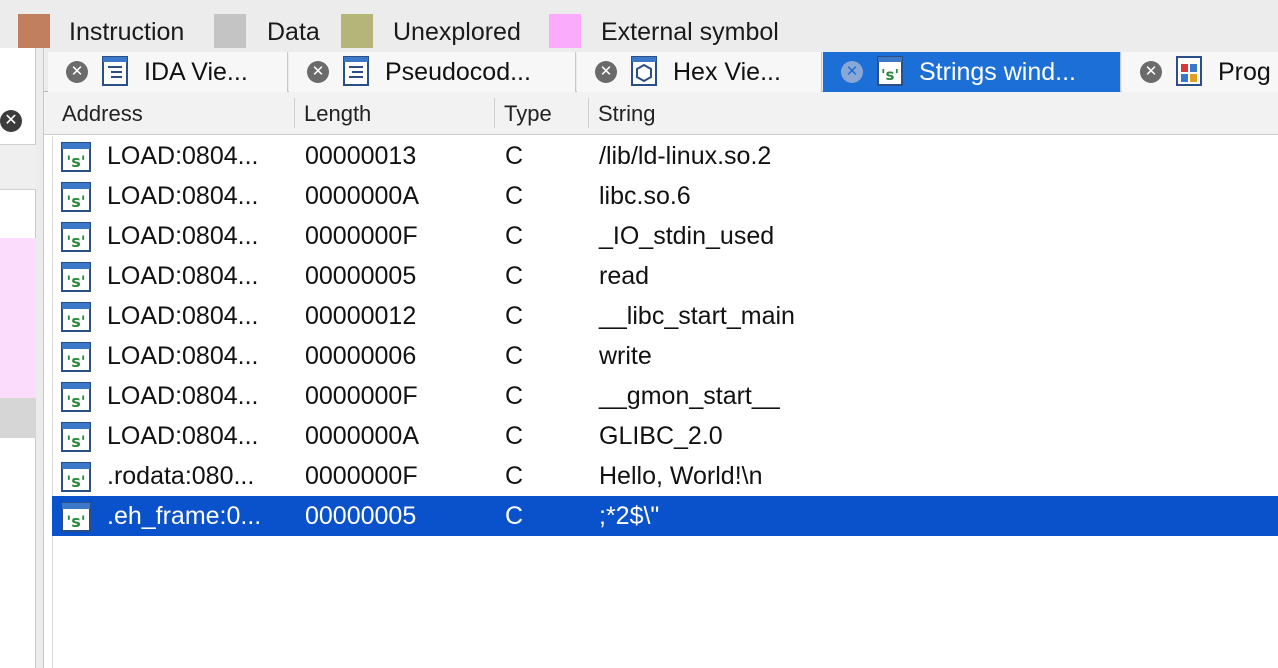 Image resolution: width=1278 pixels, height=668 pixels. What do you see at coordinates (685, 156) in the screenshot?
I see `cell-string: /lib/ld-linux.so.2` at bounding box center [685, 156].